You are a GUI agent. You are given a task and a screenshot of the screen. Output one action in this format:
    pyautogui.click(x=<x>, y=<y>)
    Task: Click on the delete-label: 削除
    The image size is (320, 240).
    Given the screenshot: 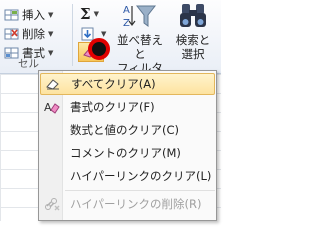 What is the action you would take?
    pyautogui.click(x=33, y=34)
    